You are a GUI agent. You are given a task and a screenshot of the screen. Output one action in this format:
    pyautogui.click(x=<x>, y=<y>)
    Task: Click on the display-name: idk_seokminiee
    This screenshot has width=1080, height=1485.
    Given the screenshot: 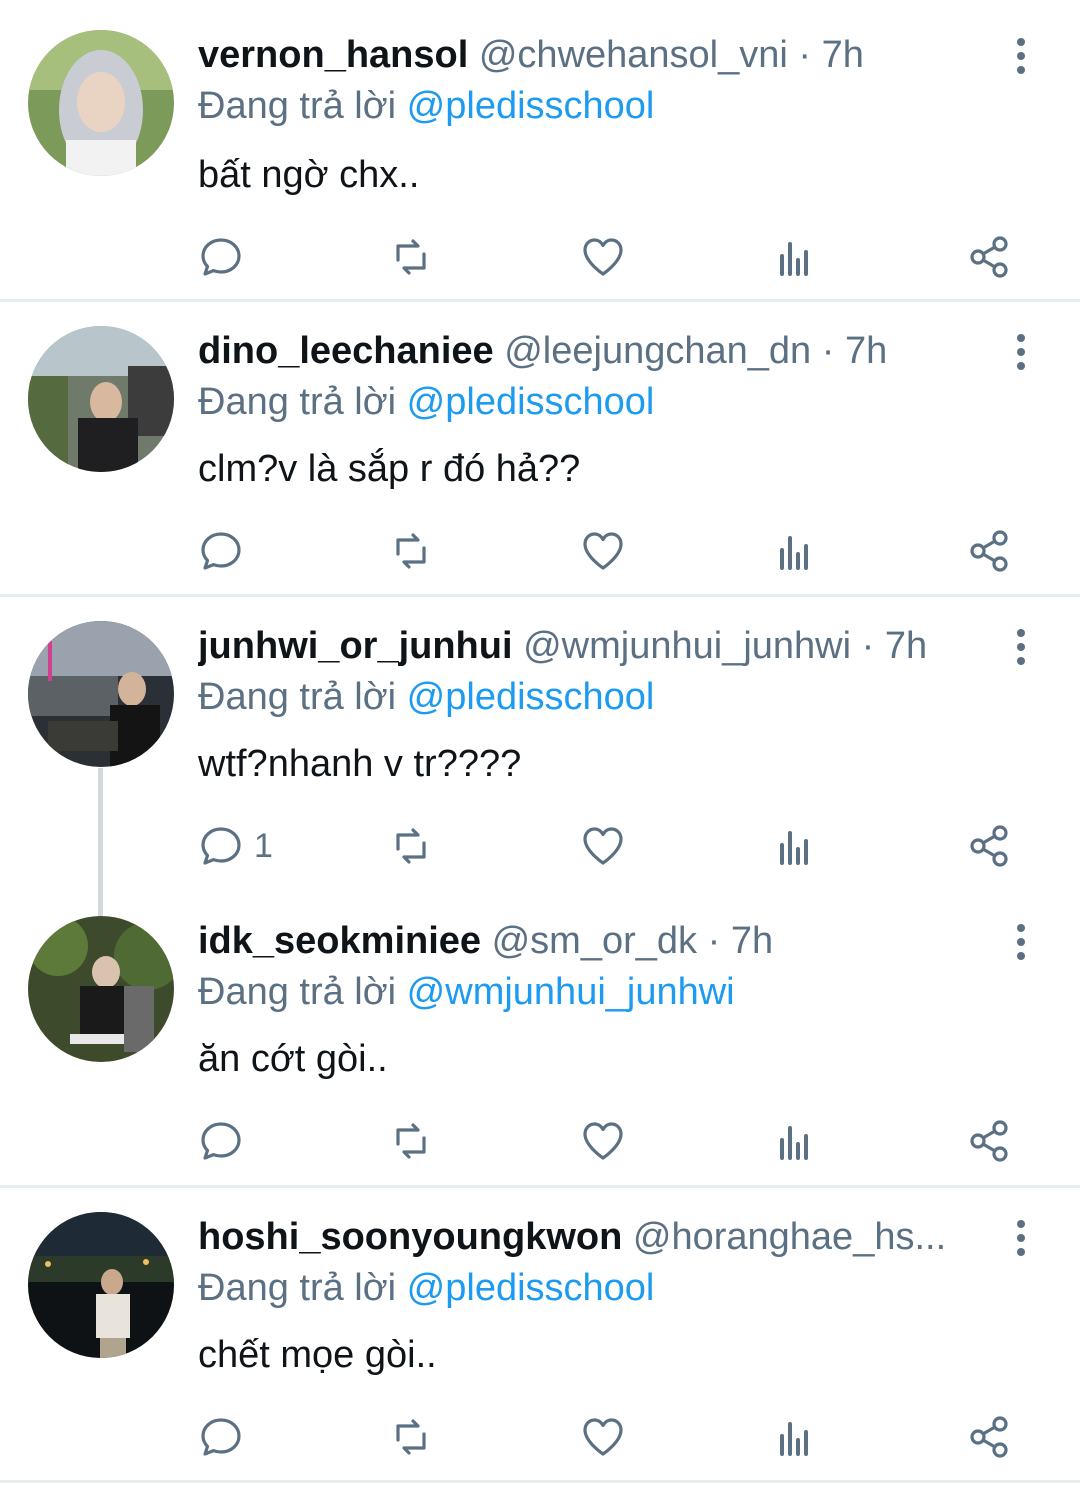 What is the action you would take?
    pyautogui.click(x=339, y=941)
    